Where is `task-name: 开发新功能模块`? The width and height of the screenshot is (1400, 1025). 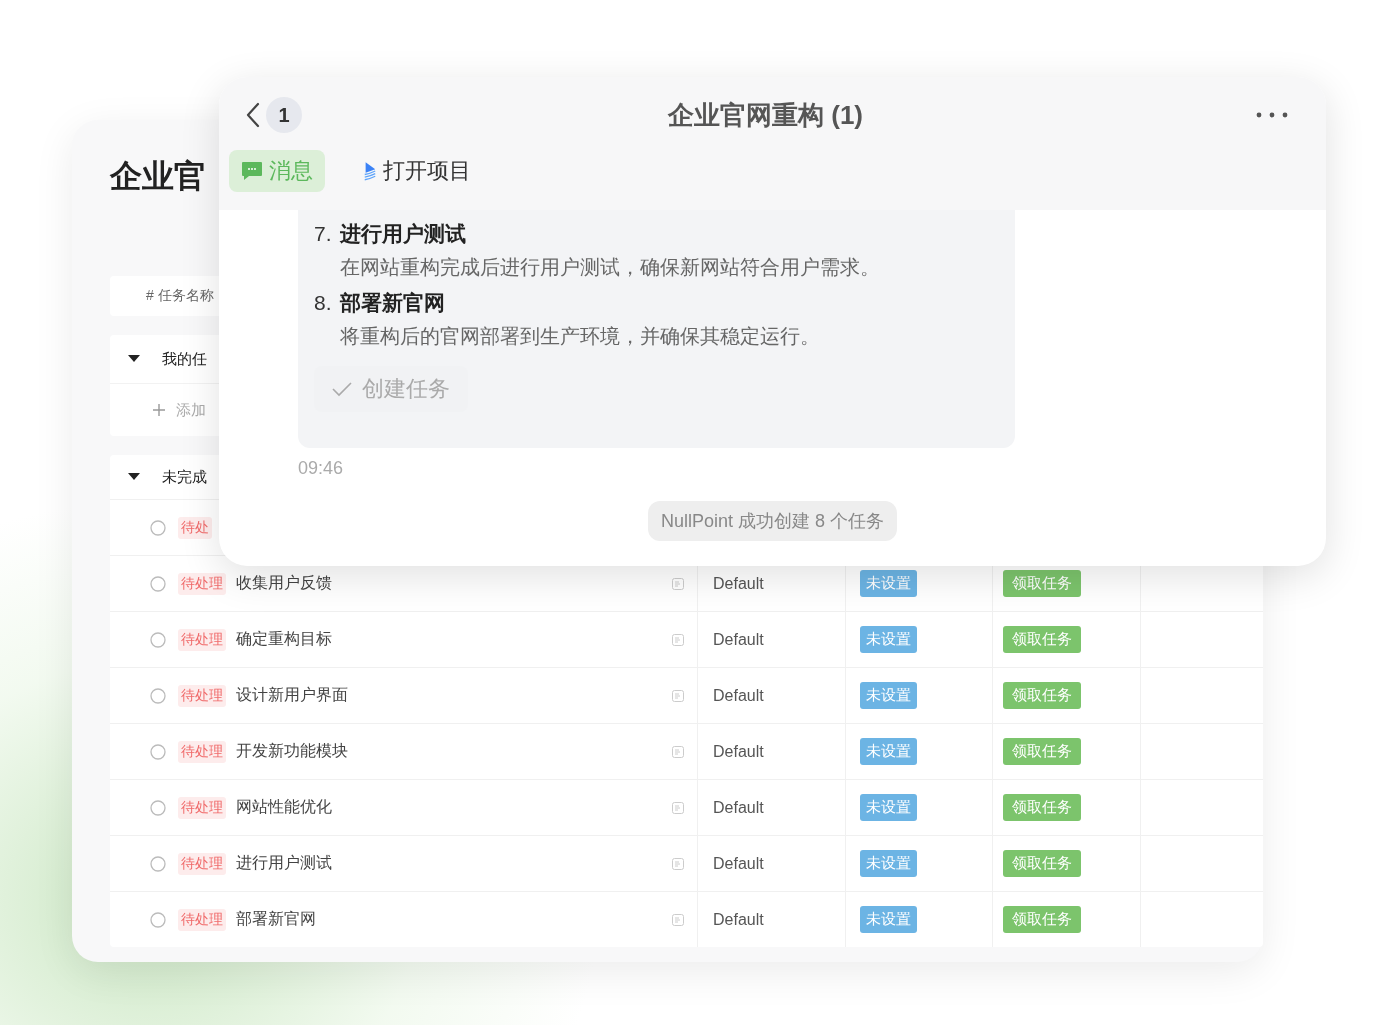 task-name: 开发新功能模块 is located at coordinates (292, 751).